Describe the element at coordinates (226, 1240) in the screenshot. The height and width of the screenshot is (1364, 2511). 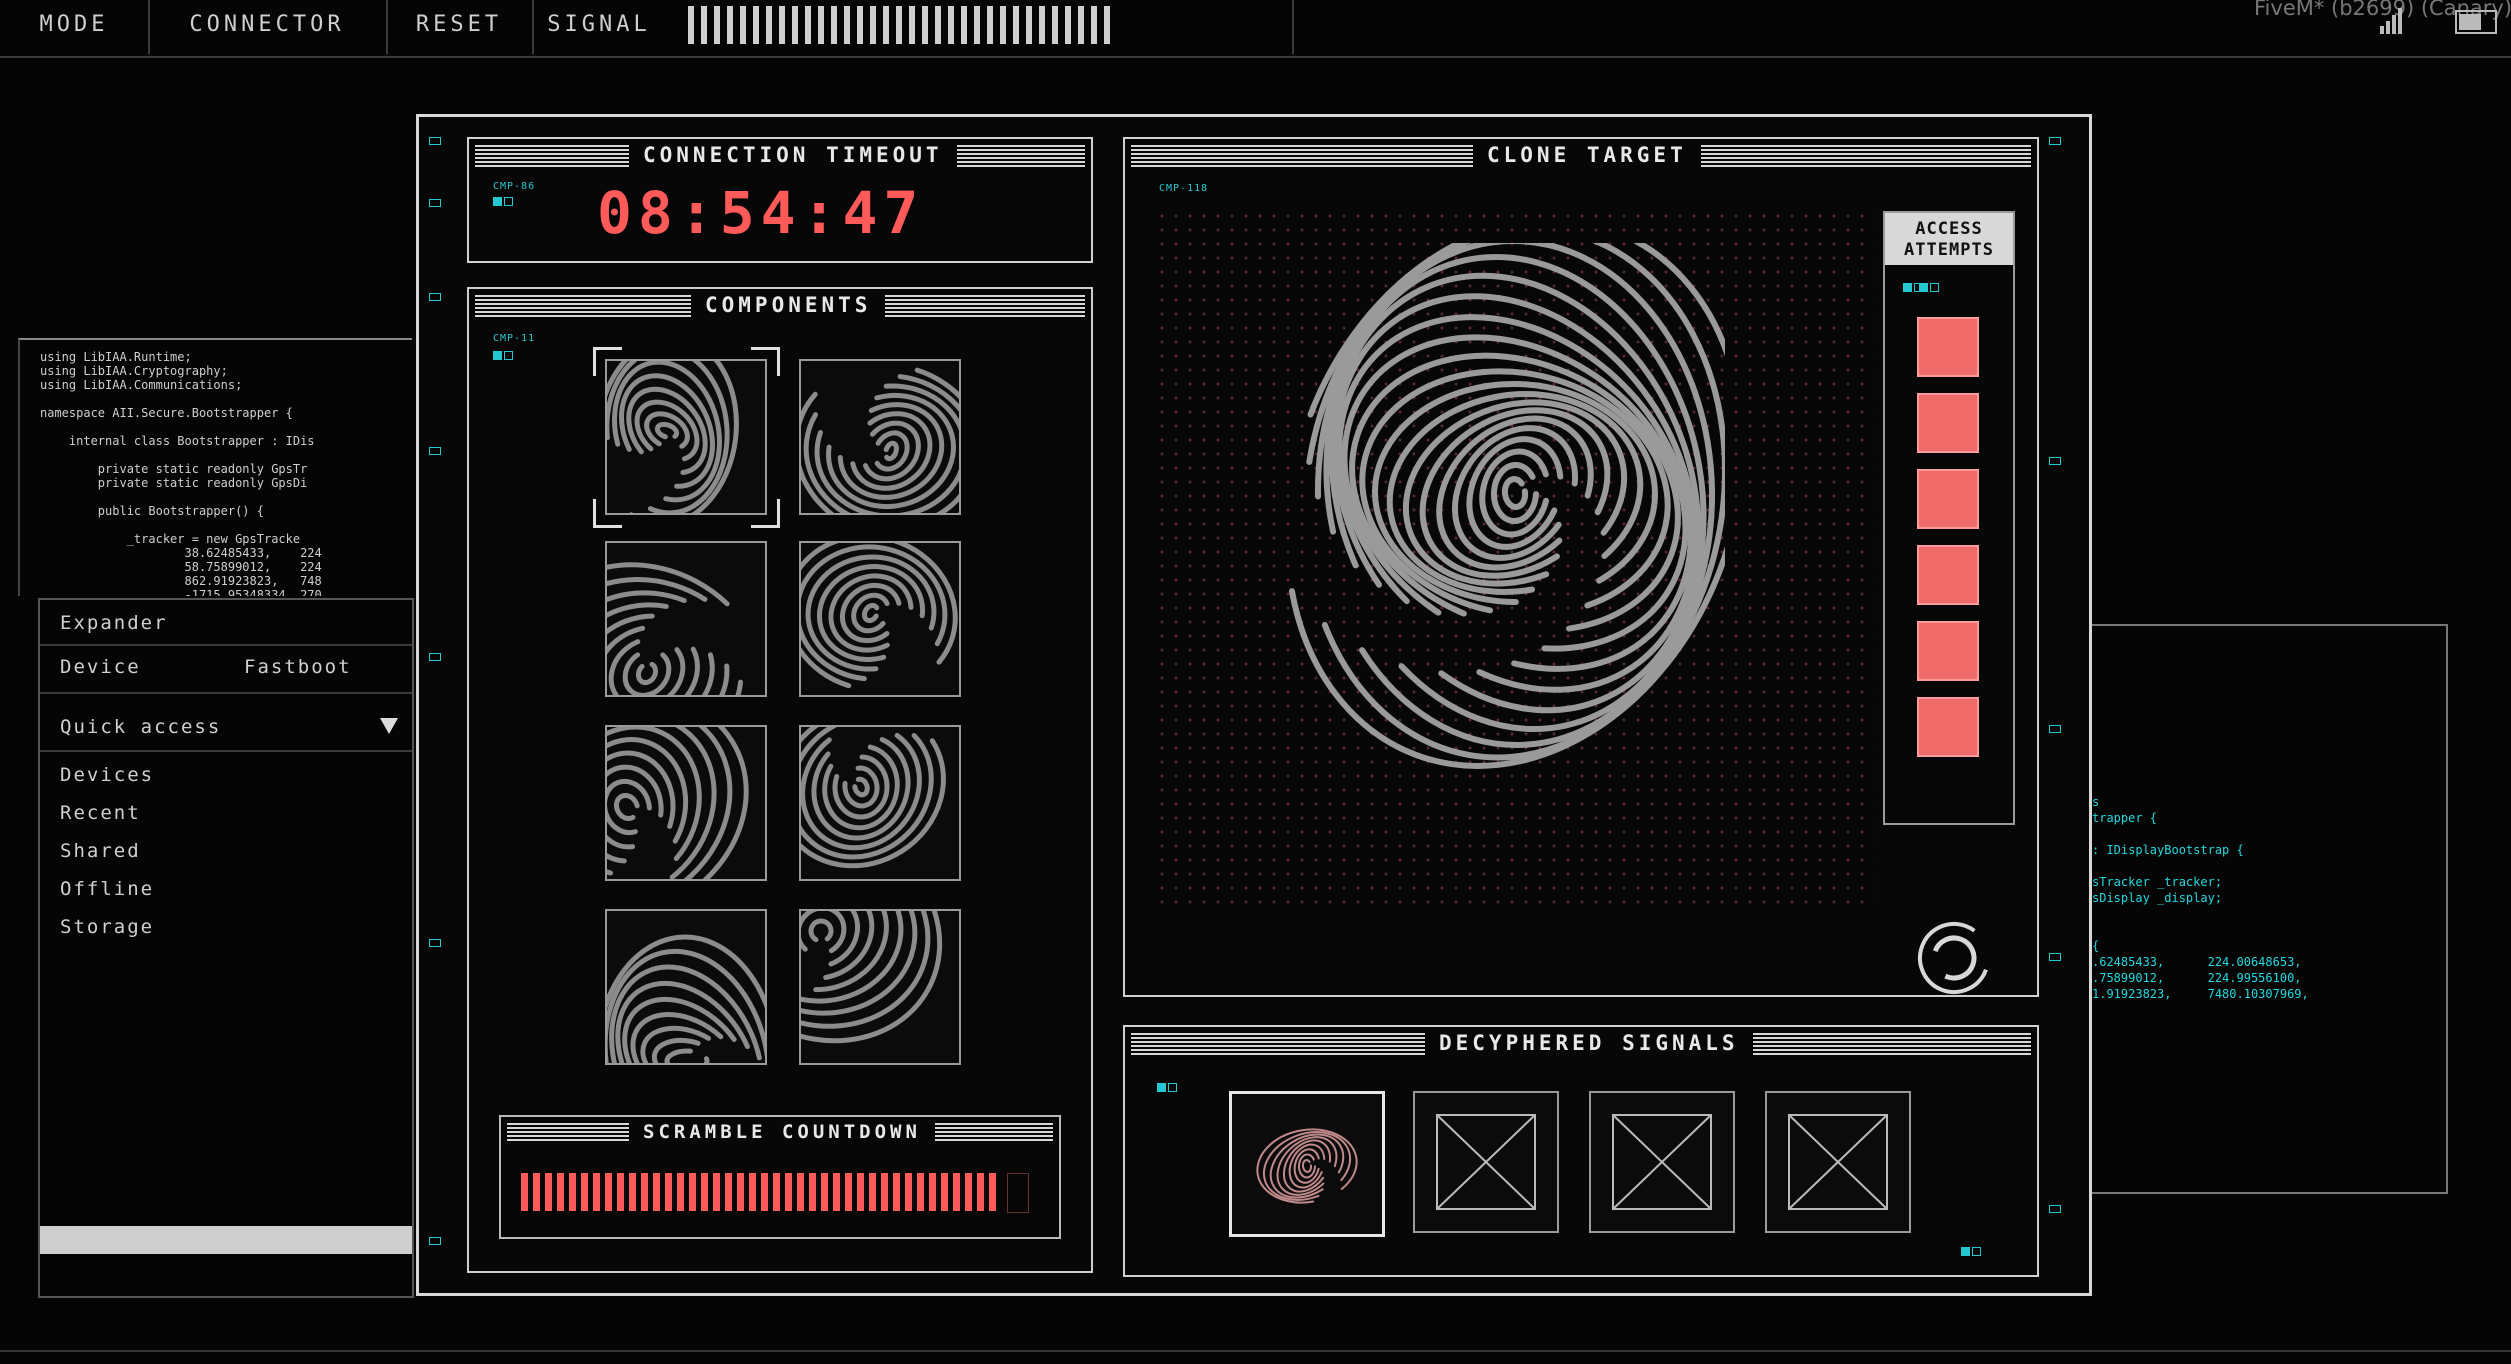
I see `menu-scrollbar` at that location.